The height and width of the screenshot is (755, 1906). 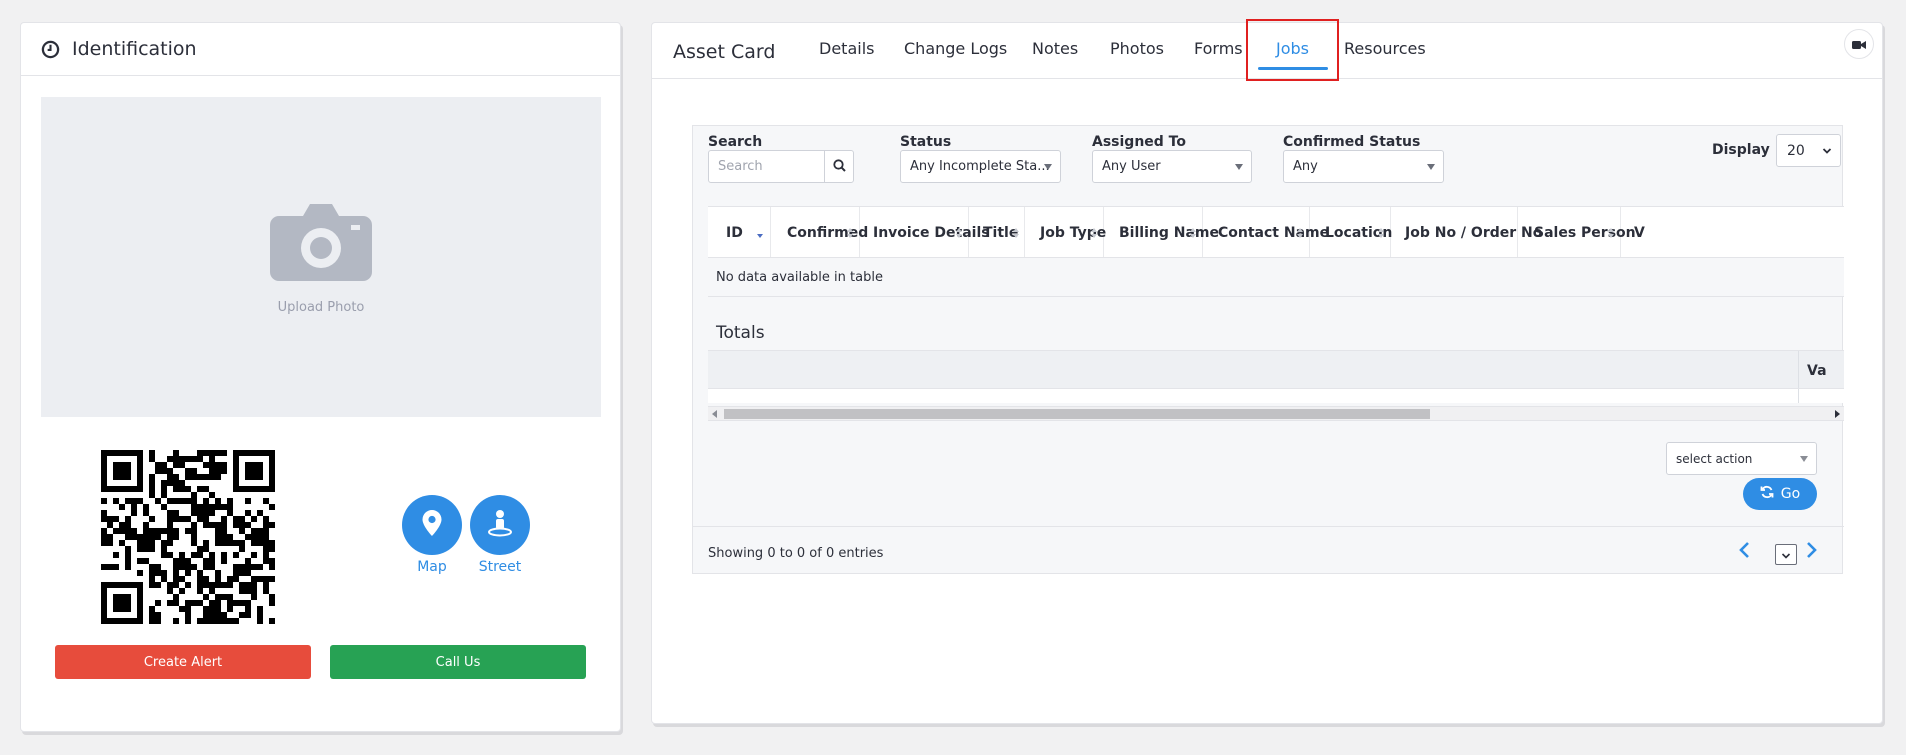 I want to click on column-header-job-no-order-no: Job No / Order No, so click(x=1466, y=232).